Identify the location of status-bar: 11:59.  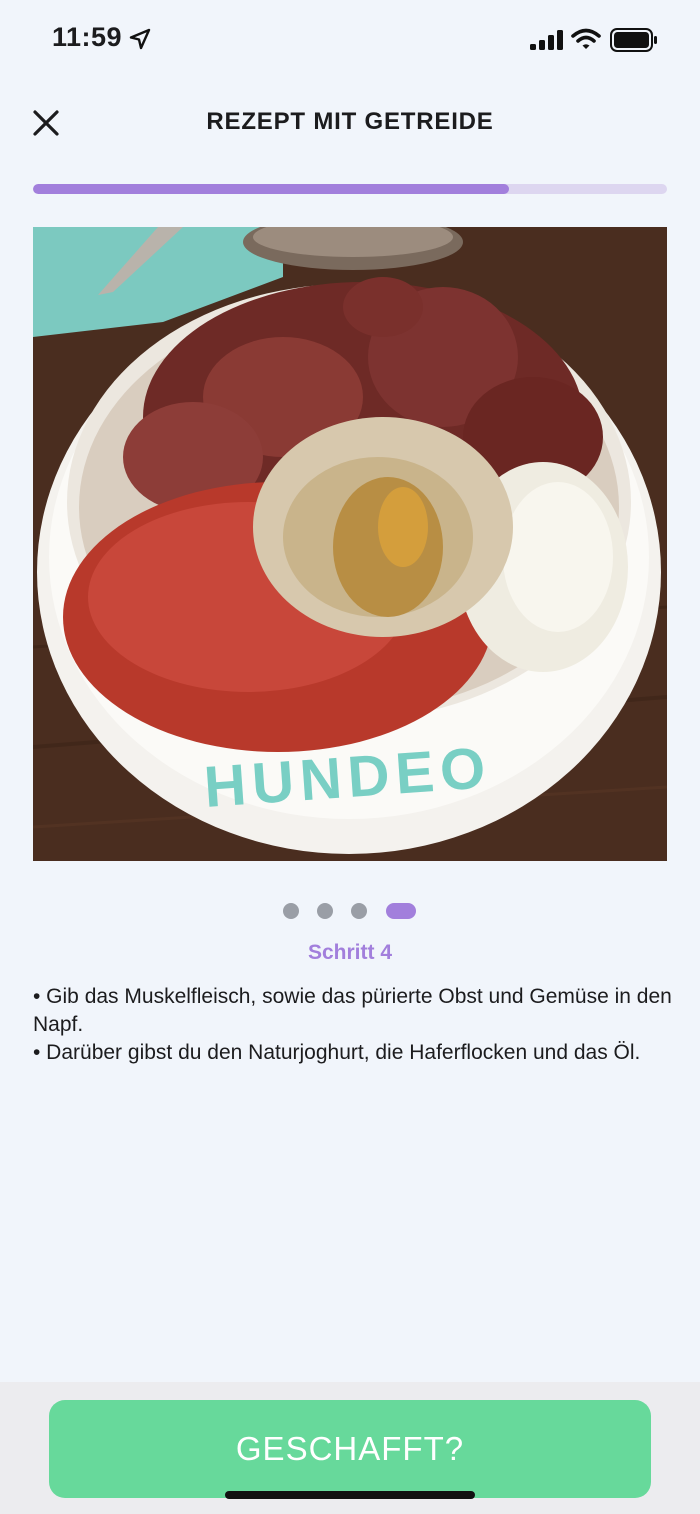
(350, 40).